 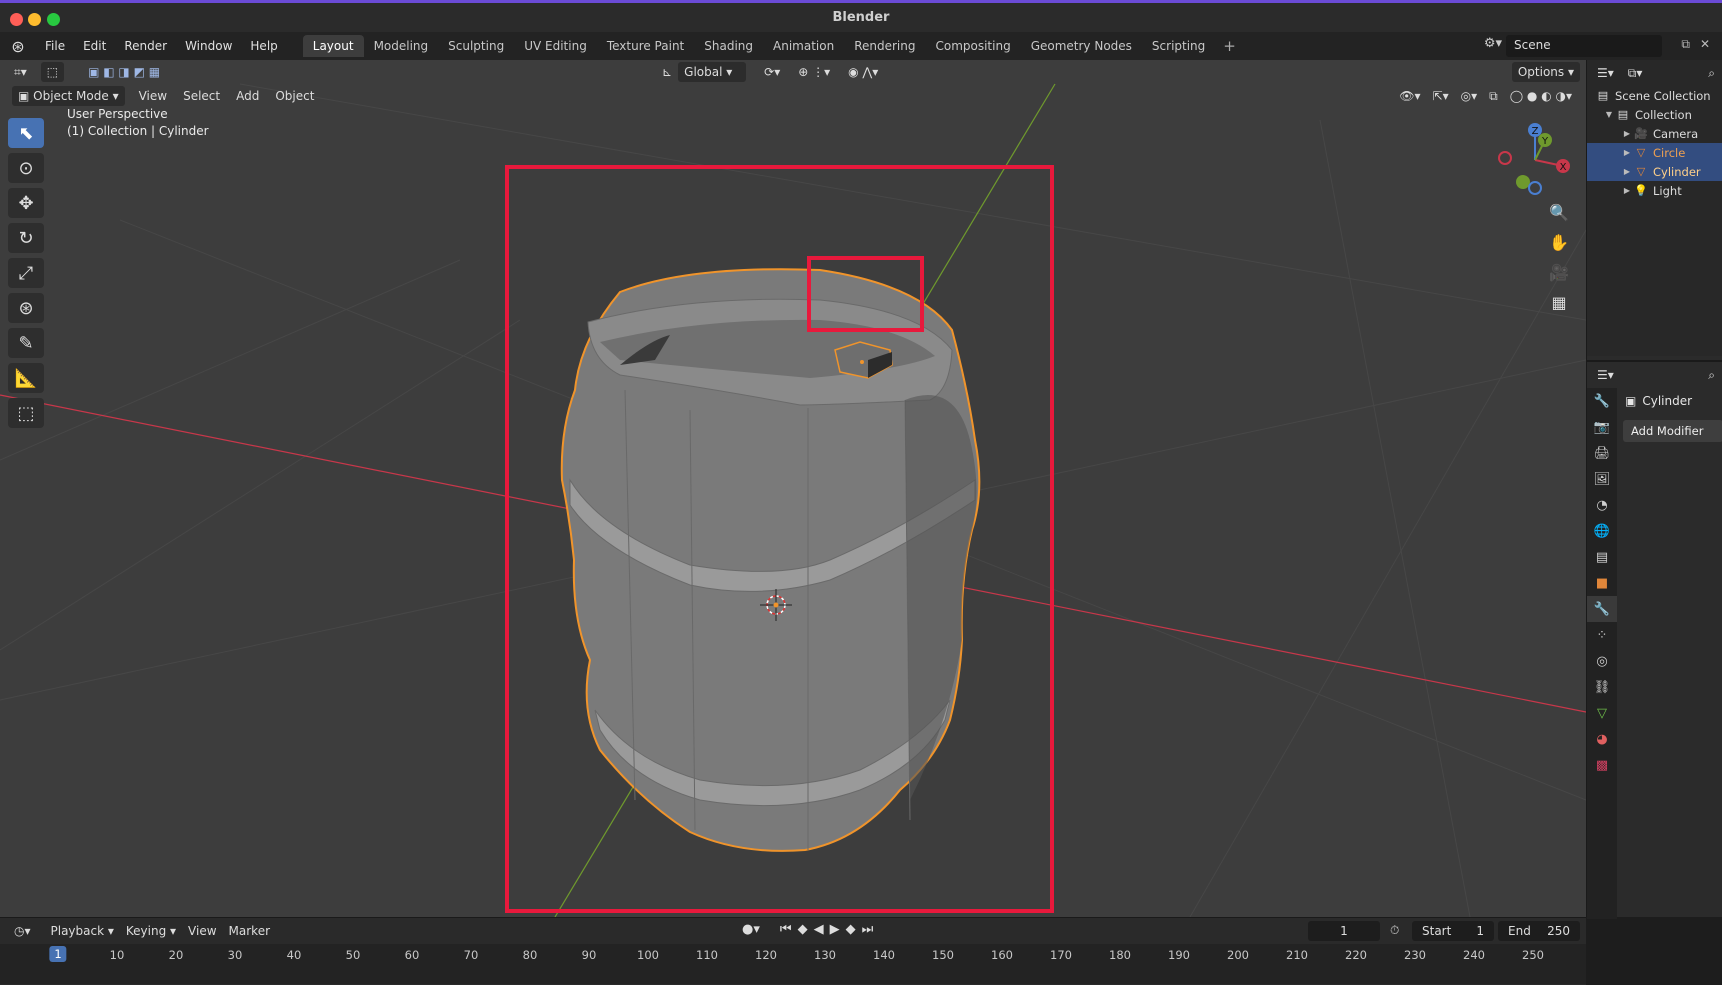 I want to click on scale-icon: ⤢, so click(x=26, y=273).